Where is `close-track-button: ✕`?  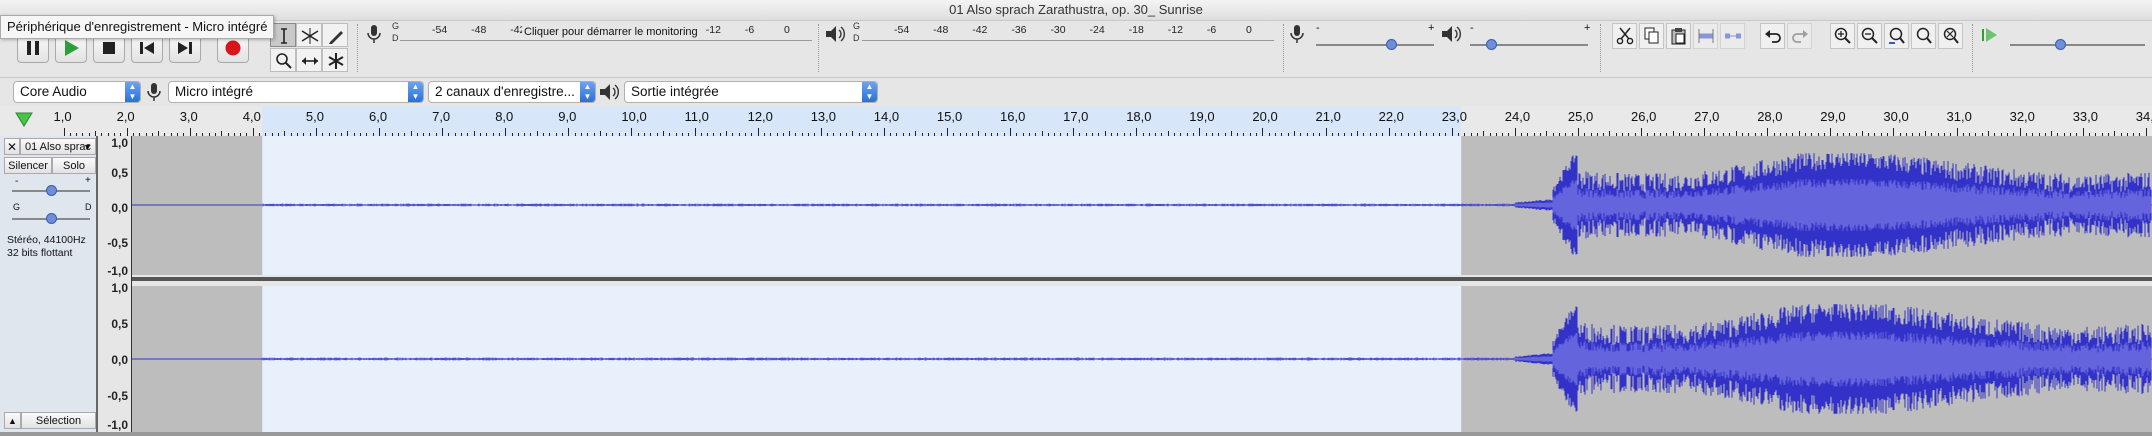 close-track-button: ✕ is located at coordinates (12, 146).